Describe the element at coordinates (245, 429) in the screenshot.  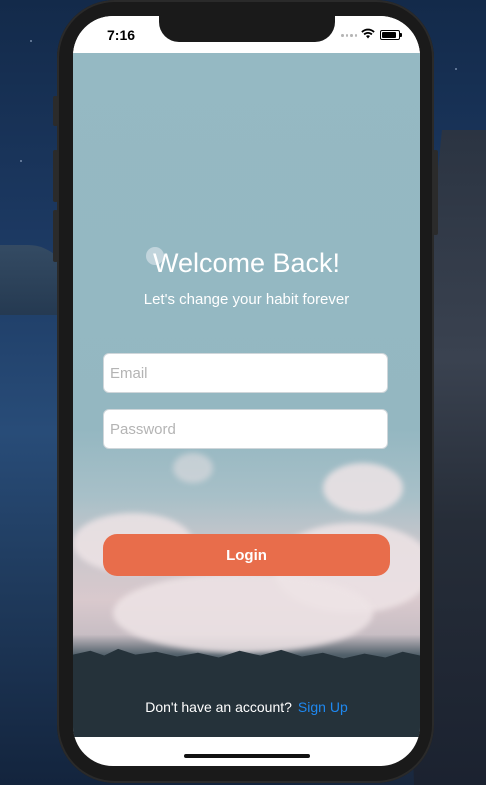
I see `password-field` at that location.